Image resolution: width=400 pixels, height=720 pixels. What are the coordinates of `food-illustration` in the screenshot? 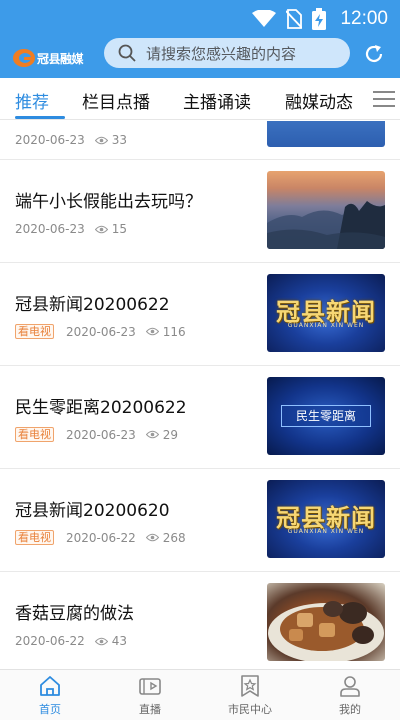 It's located at (326, 631).